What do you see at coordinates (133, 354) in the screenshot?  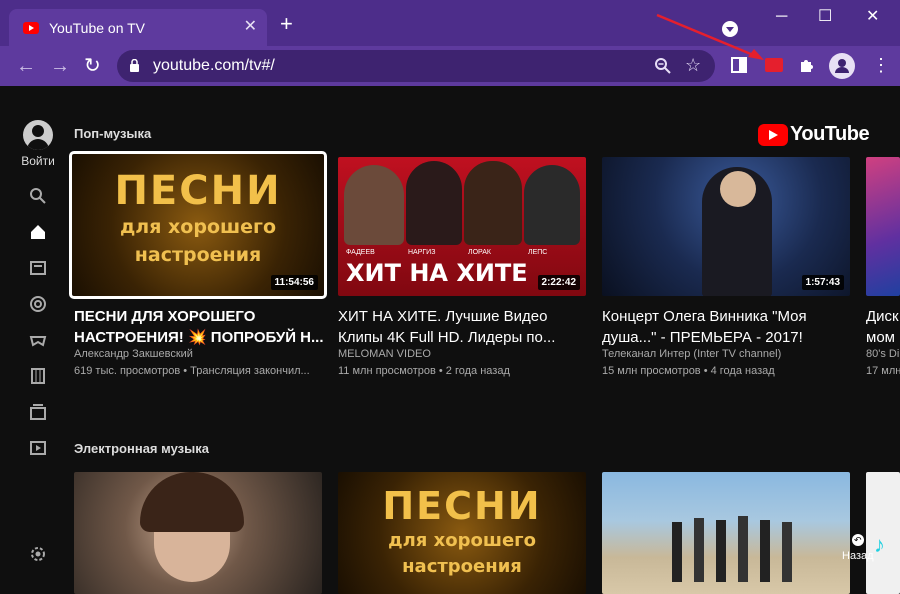 I see `video-channel: Александр Закшевский` at bounding box center [133, 354].